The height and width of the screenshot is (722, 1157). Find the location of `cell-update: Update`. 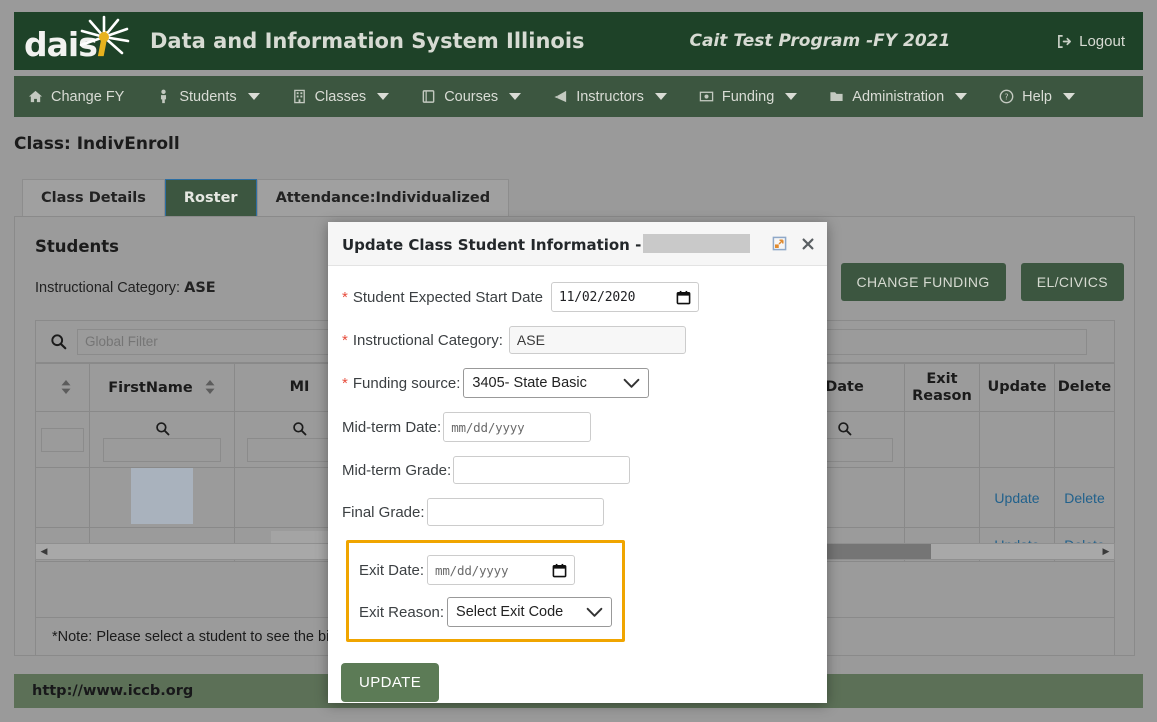

cell-update: Update is located at coordinates (1017, 497).